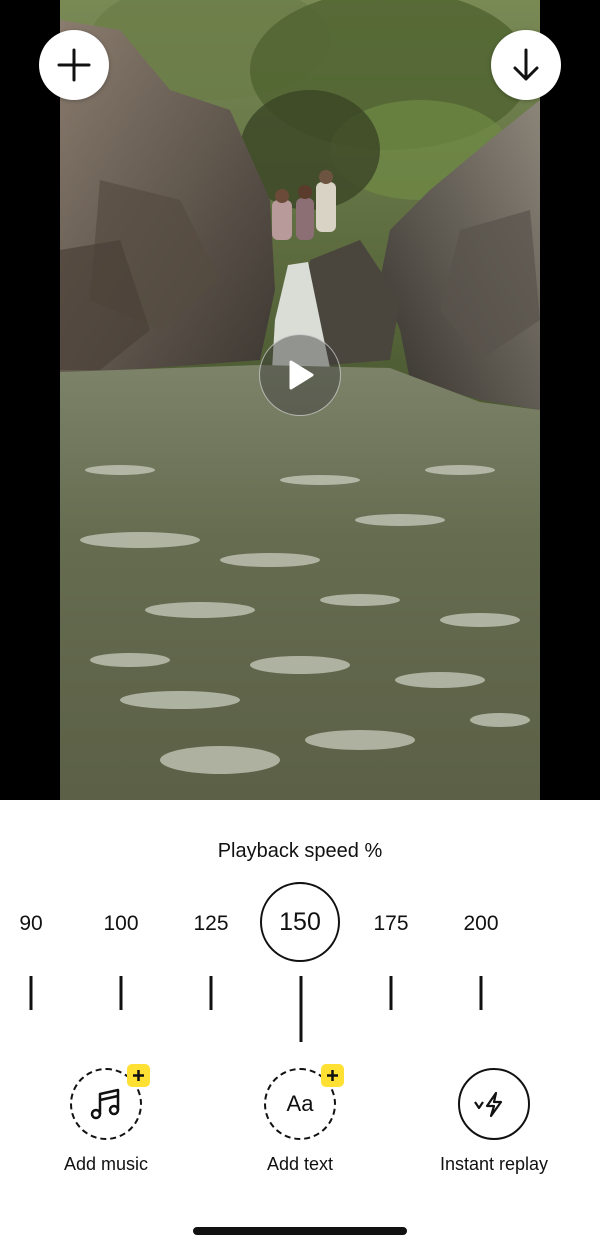  I want to click on arrow-down-icon, so click(526, 64).